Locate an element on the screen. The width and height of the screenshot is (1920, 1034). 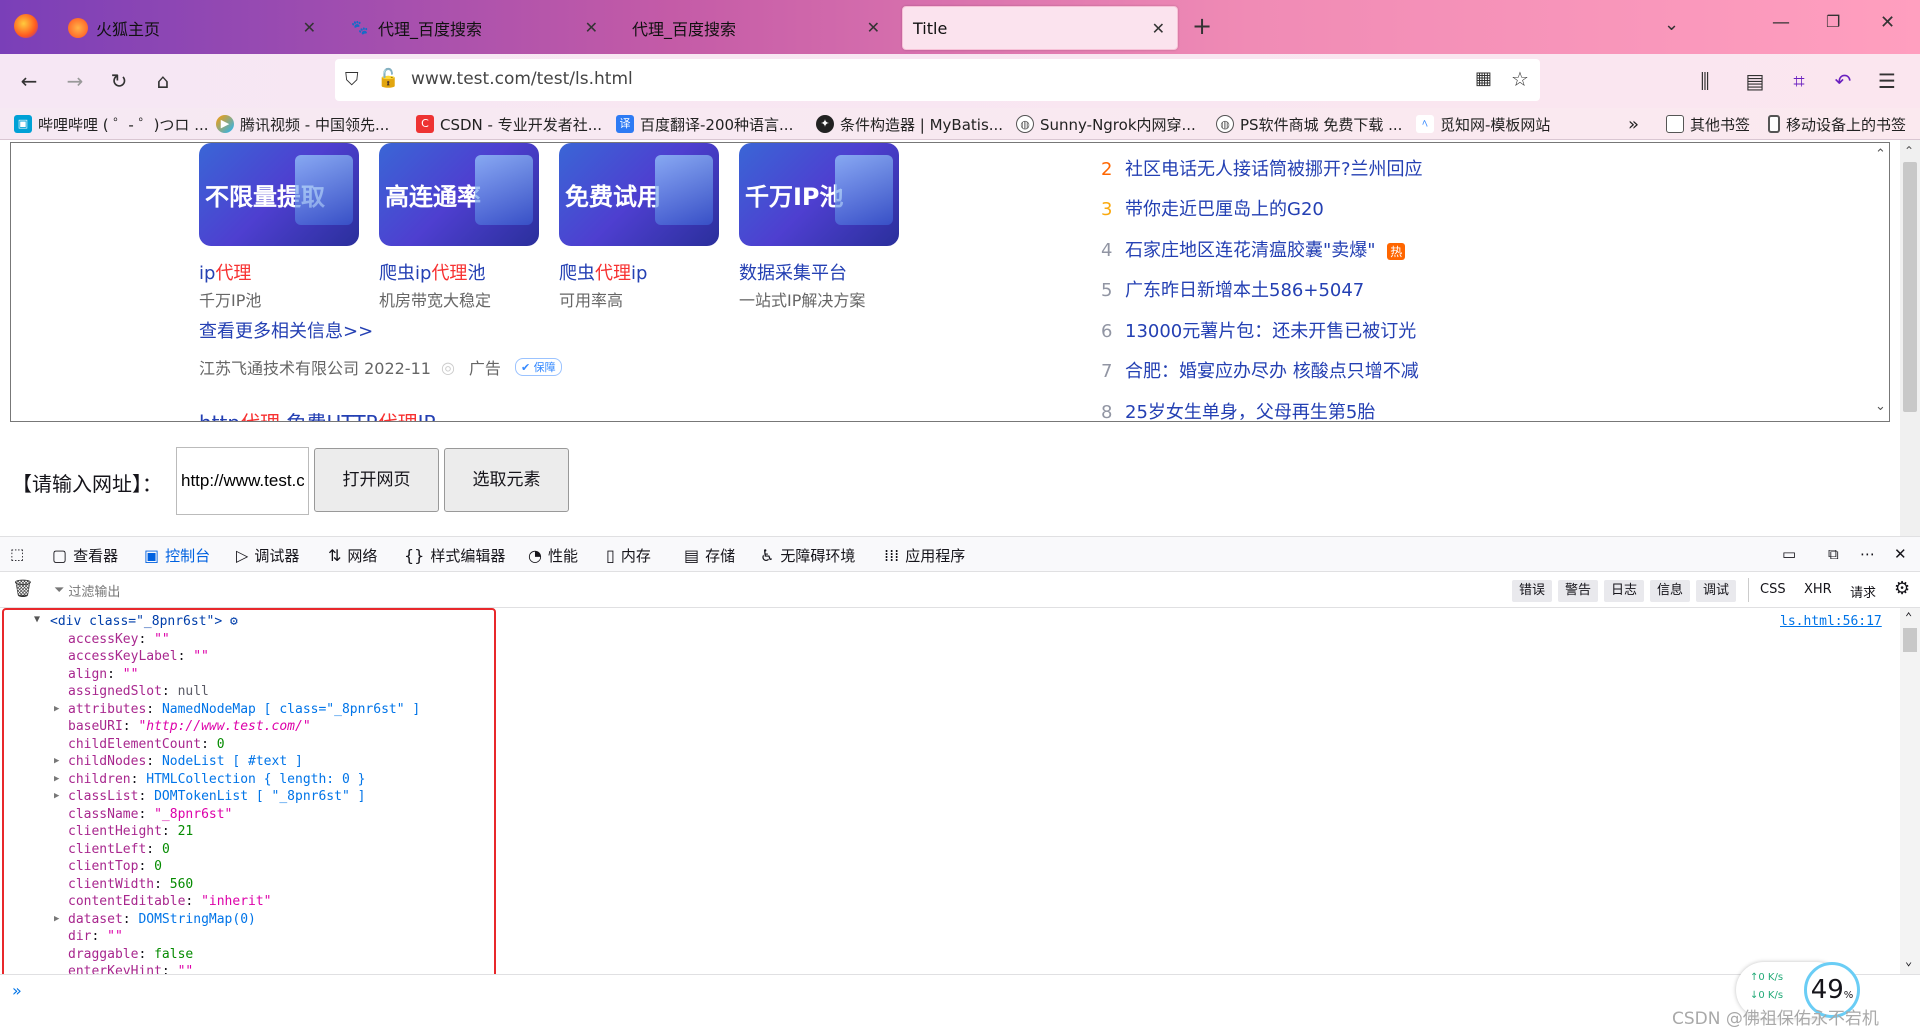
reload-icon: ↻ is located at coordinates (119, 81).